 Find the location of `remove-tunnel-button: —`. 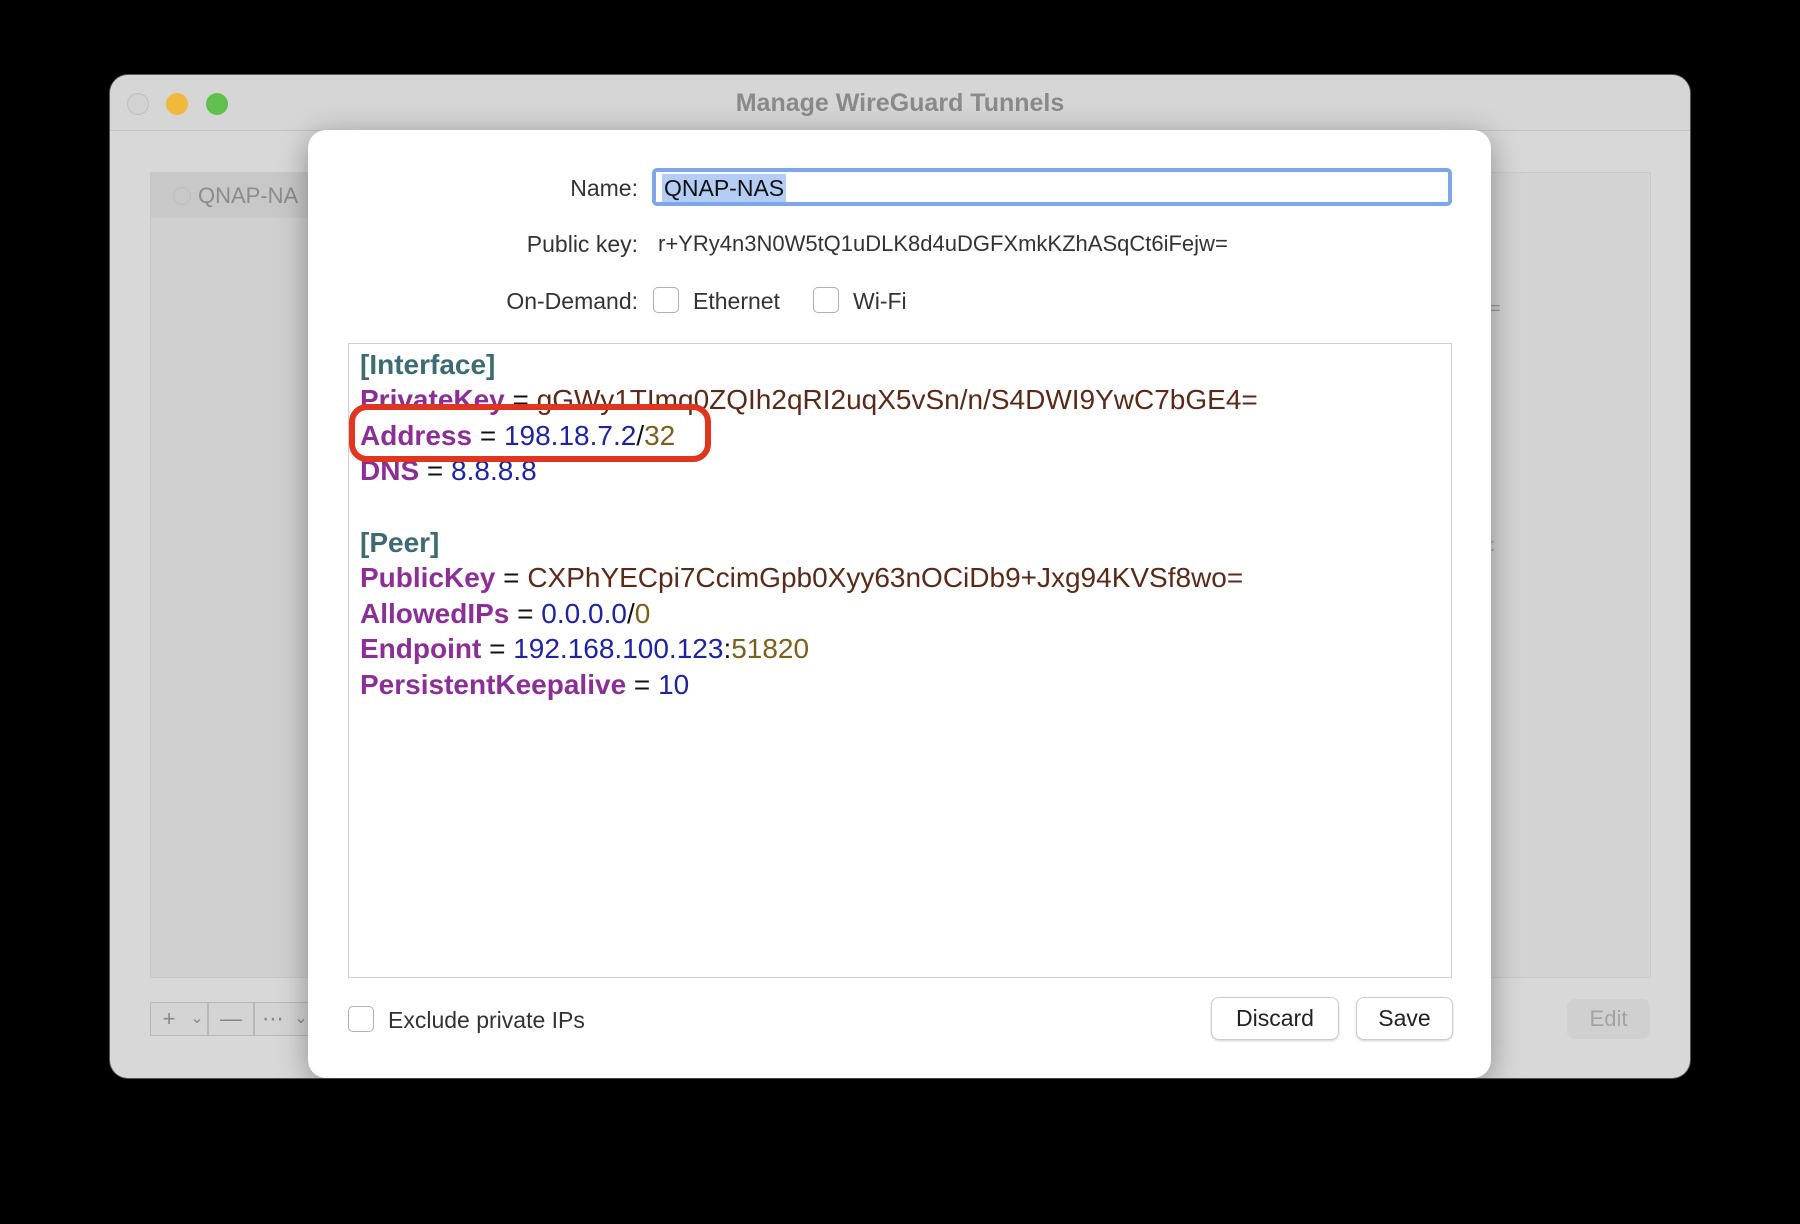

remove-tunnel-button: — is located at coordinates (231, 1019).